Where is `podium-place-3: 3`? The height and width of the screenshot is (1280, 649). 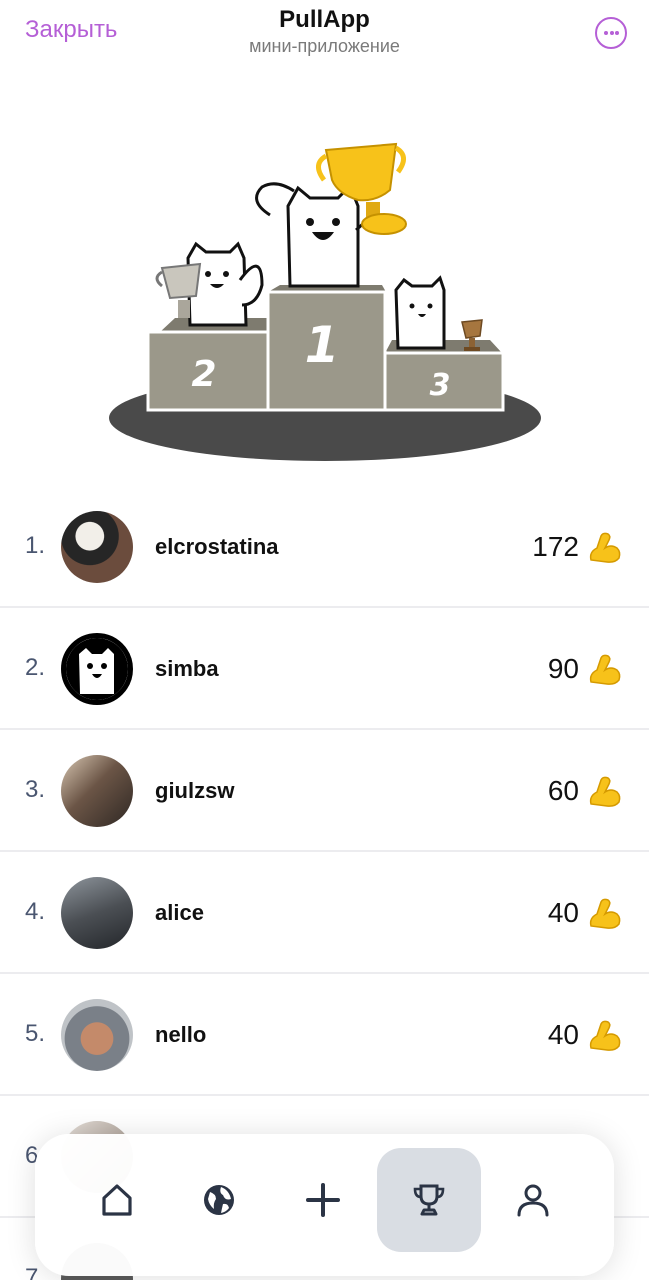 podium-place-3: 3 is located at coordinates (440, 385).